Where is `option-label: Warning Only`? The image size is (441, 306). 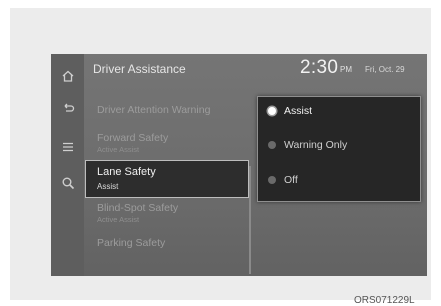
option-label: Warning Only is located at coordinates (316, 145).